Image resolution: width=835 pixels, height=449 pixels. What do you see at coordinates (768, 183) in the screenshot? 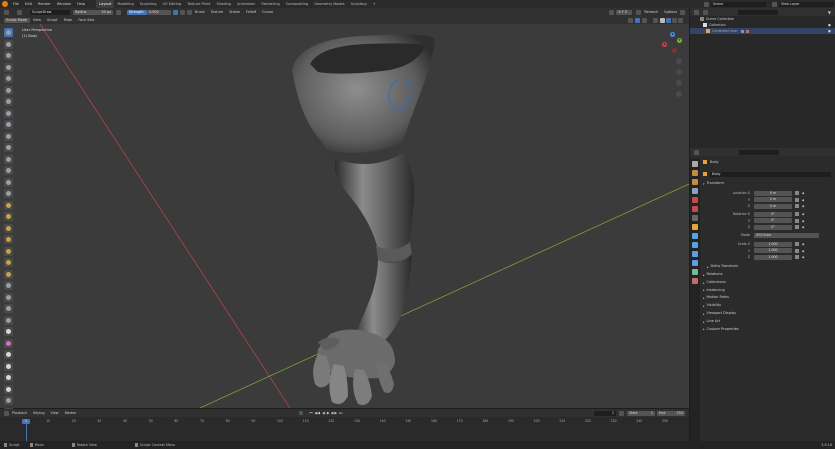
I see `transform-panel-header: ▾ Transform` at bounding box center [768, 183].